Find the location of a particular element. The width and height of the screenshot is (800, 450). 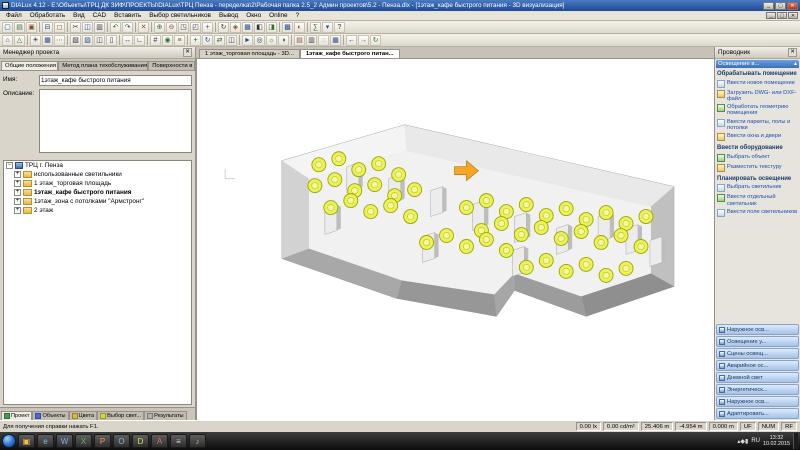

taskbar-explorer: ▣ is located at coordinates (26, 441).